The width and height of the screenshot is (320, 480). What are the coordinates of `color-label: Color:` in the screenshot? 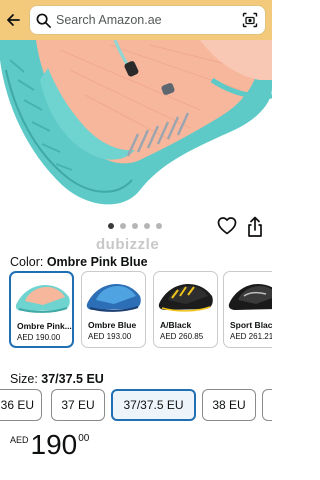 It's located at (27, 262).